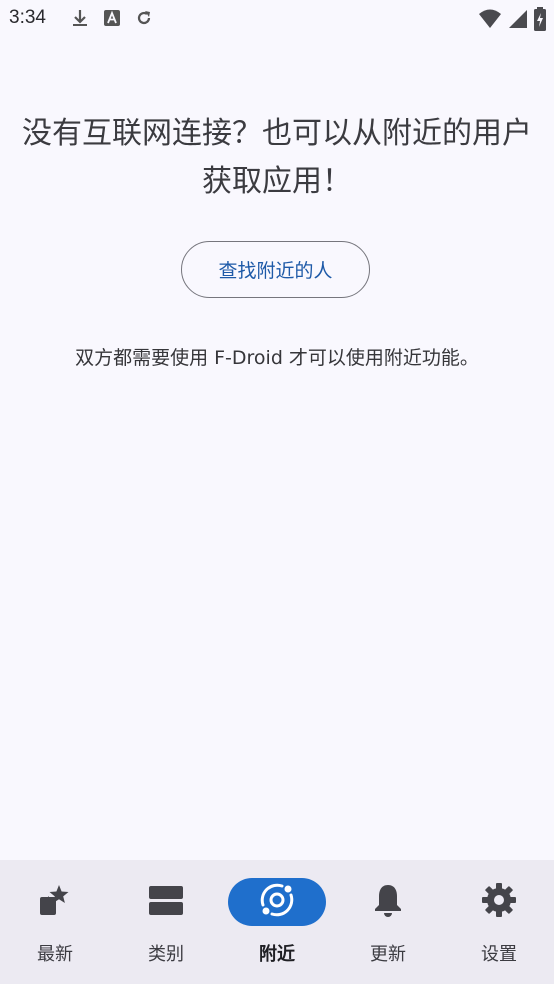  What do you see at coordinates (27, 17) in the screenshot?
I see `status-time: 3:34` at bounding box center [27, 17].